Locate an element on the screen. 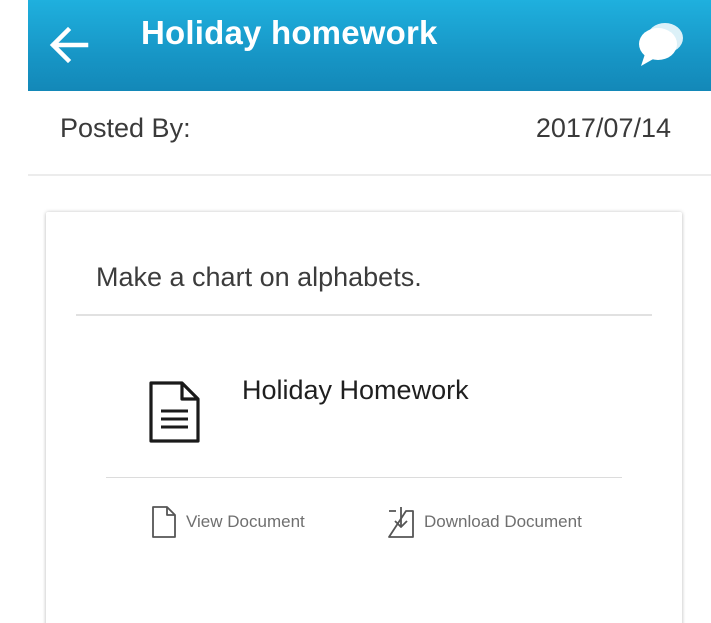  view-document-button: View Document is located at coordinates (227, 522).